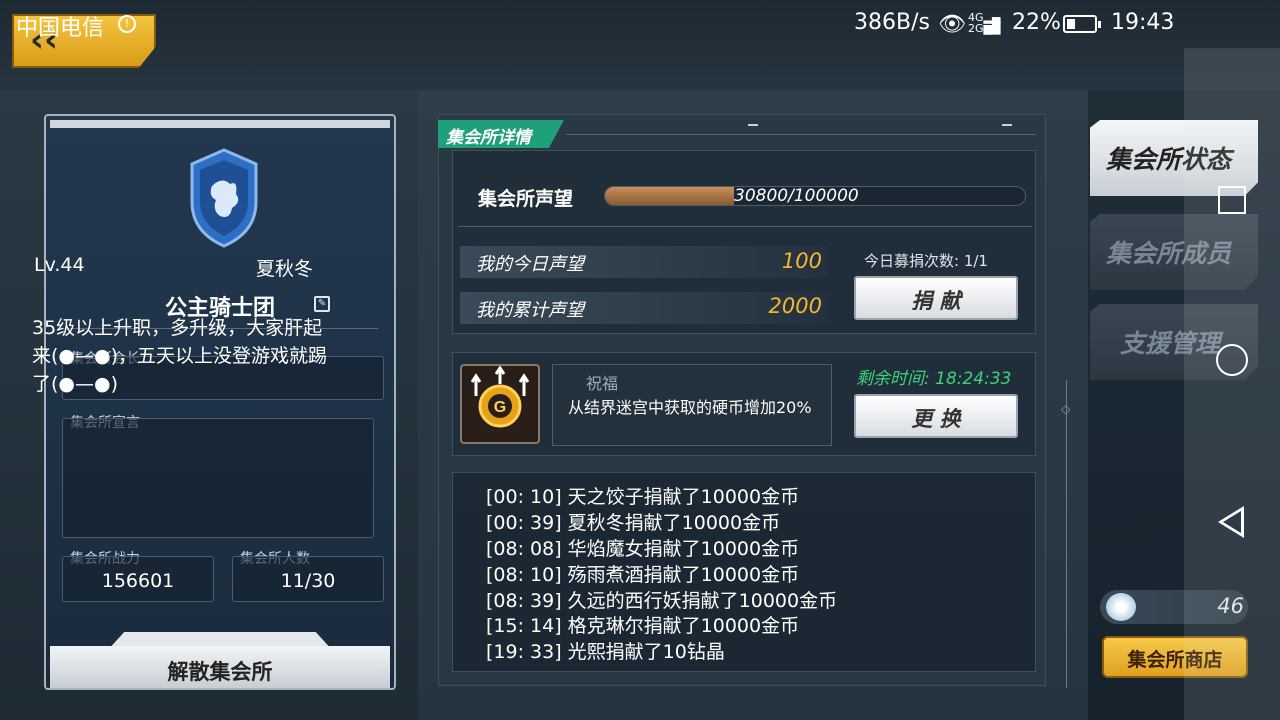 This screenshot has width=1280, height=720. I want to click on signal-icon: 4G▂▄ 2G▆█, so click(984, 23).